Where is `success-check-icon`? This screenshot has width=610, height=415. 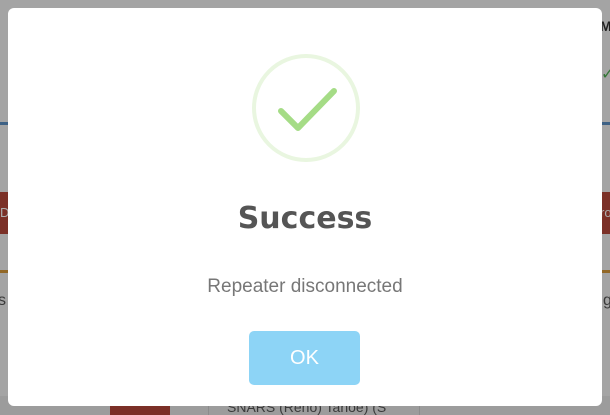
success-check-icon is located at coordinates (306, 108).